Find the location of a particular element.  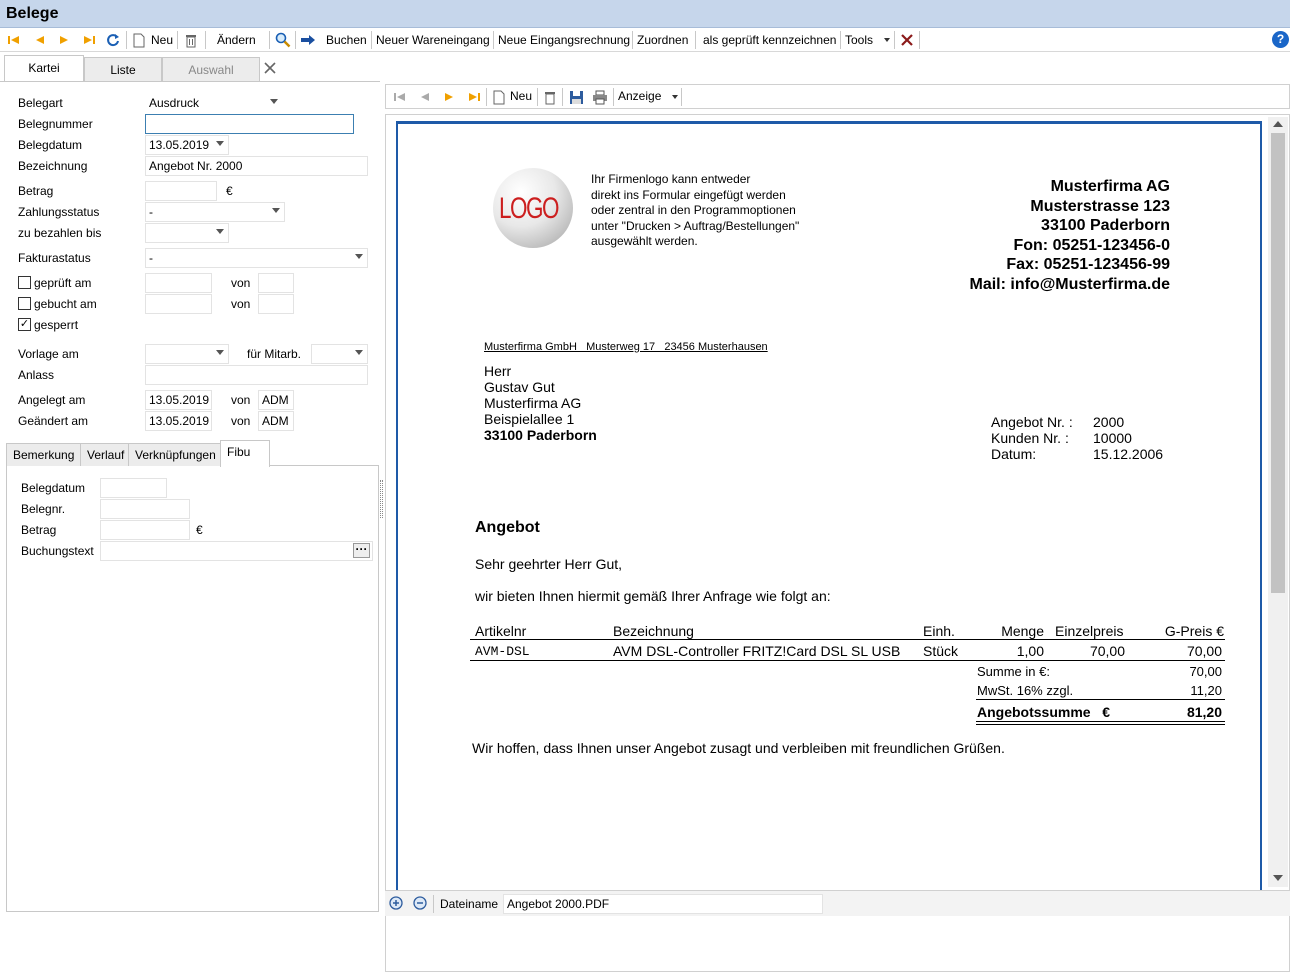

salutation: Sehr geehrter Herr Gut, is located at coordinates (549, 564).